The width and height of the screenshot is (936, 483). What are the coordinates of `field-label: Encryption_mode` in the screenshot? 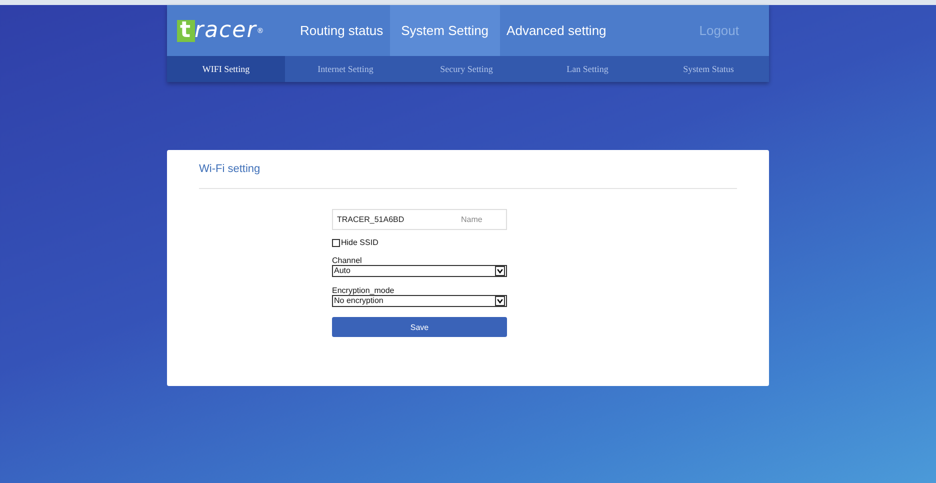 It's located at (364, 290).